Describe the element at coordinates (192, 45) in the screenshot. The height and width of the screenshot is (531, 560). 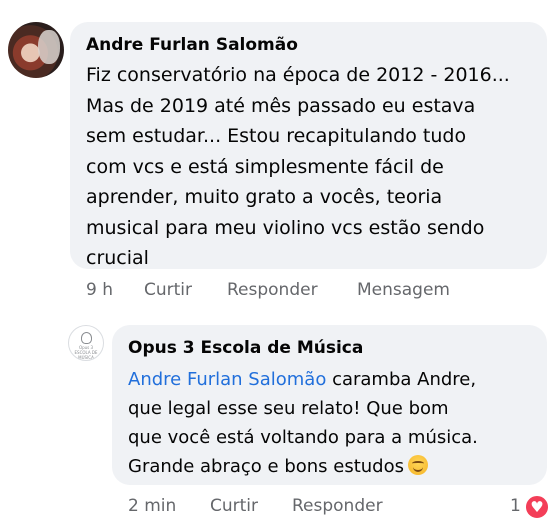
I see `comment-author-name: Andre Furlan Salomão` at that location.